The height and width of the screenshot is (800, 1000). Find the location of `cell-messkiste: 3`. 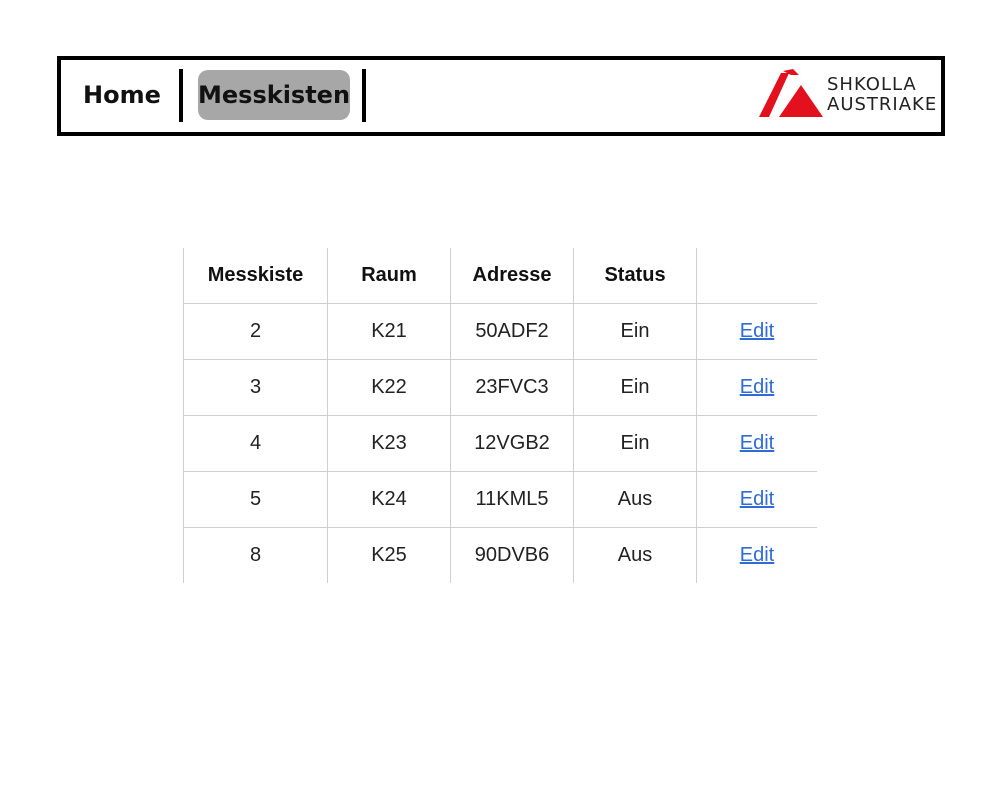

cell-messkiste: 3 is located at coordinates (255, 387).